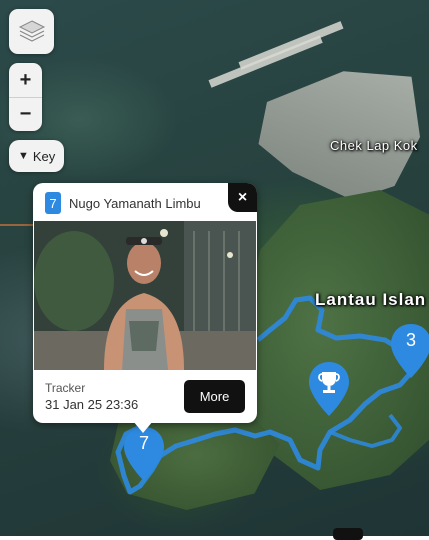 This screenshot has height=540, width=429. I want to click on runner-photo, so click(145, 295).